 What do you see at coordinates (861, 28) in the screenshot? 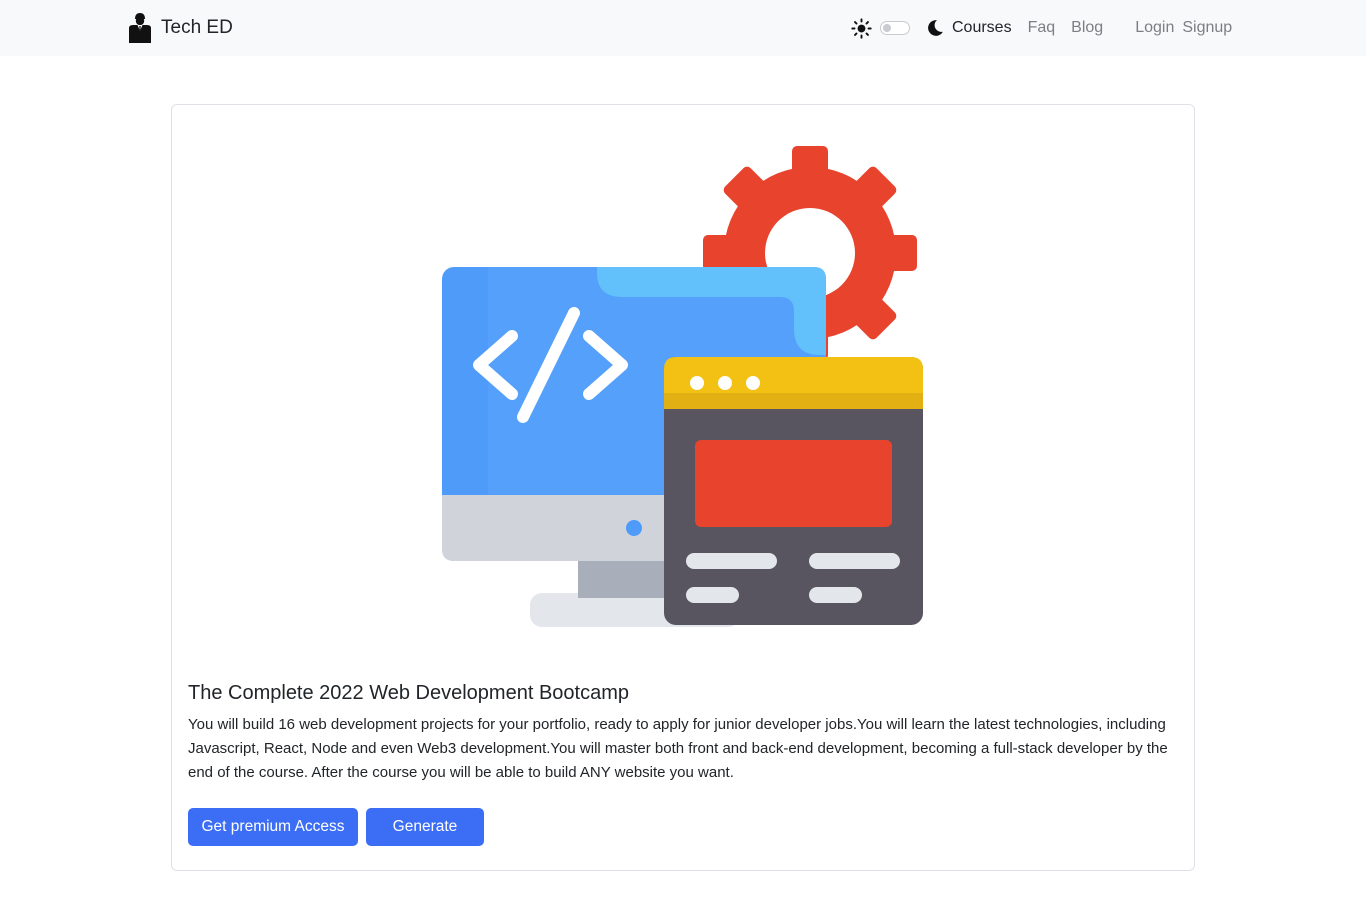
I see `sun-icon` at bounding box center [861, 28].